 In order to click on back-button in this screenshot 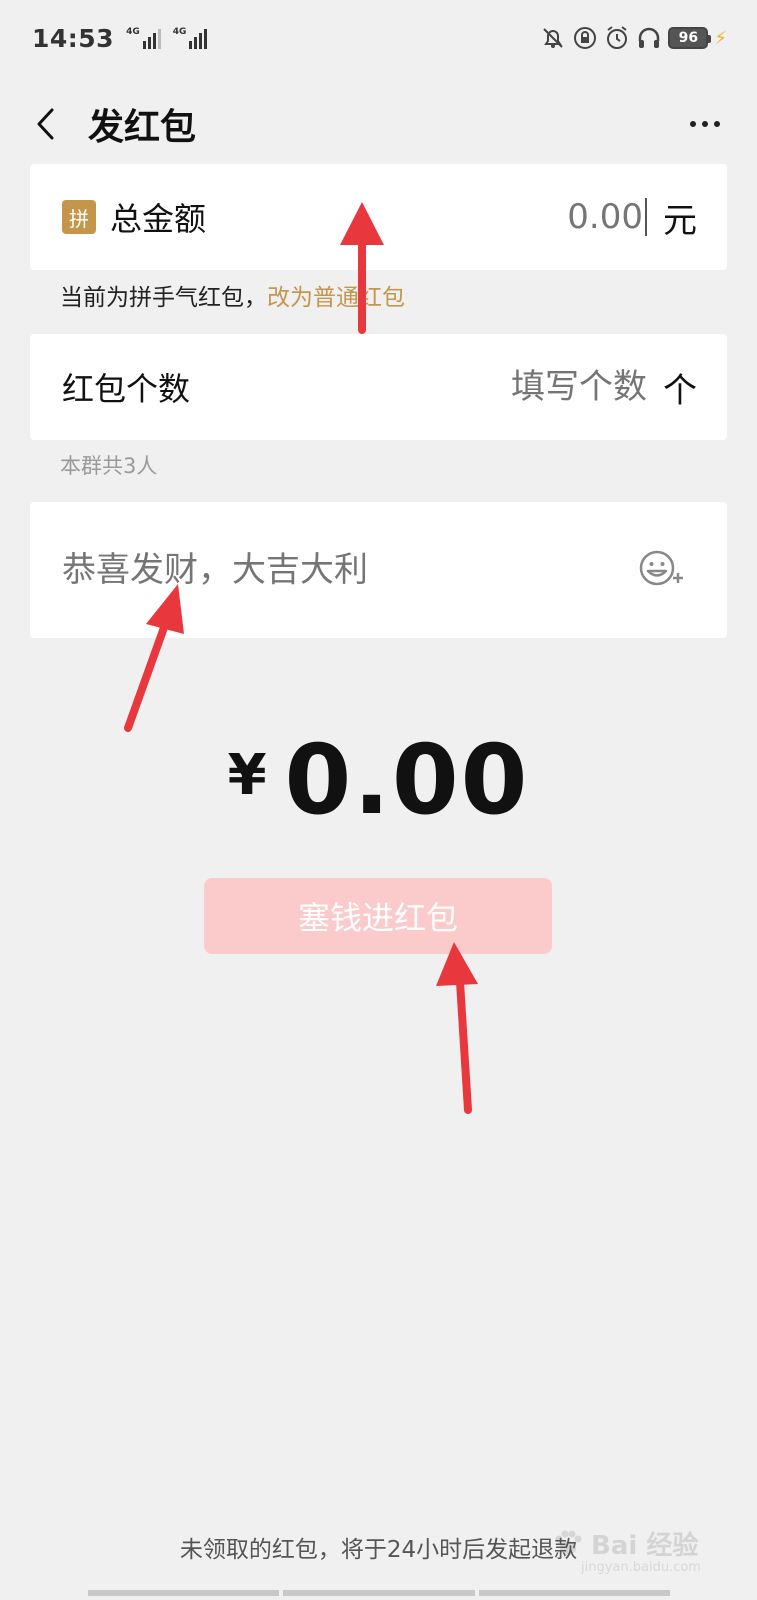, I will do `click(46, 124)`.